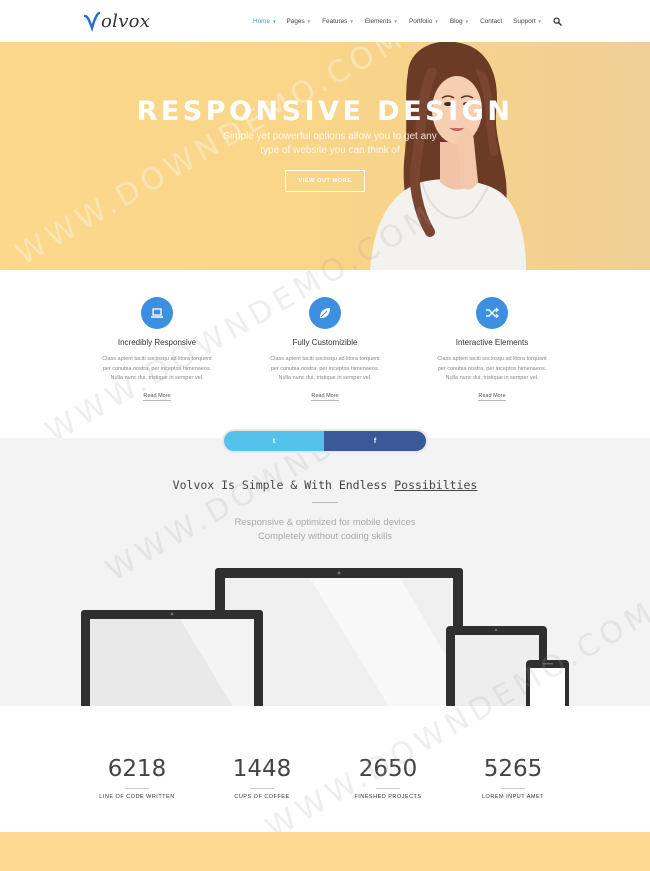 The height and width of the screenshot is (871, 650). I want to click on nav-item-home: Home ▼, so click(265, 21).